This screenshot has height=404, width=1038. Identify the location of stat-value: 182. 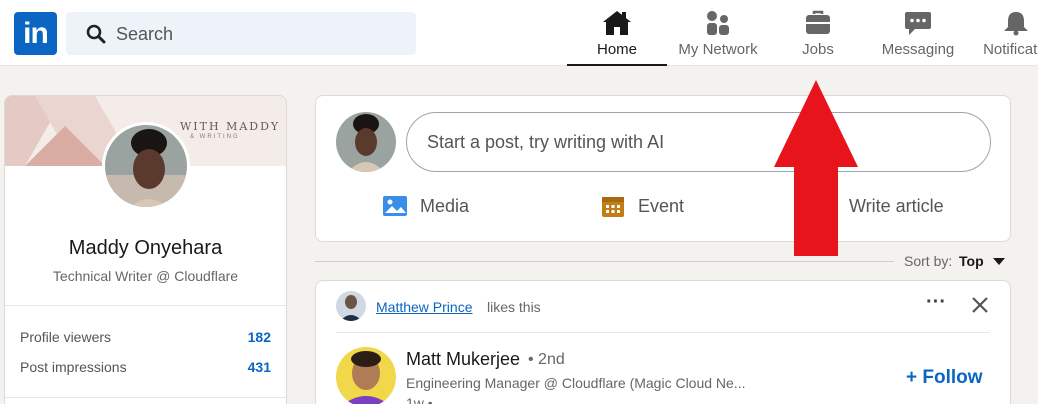
(259, 337).